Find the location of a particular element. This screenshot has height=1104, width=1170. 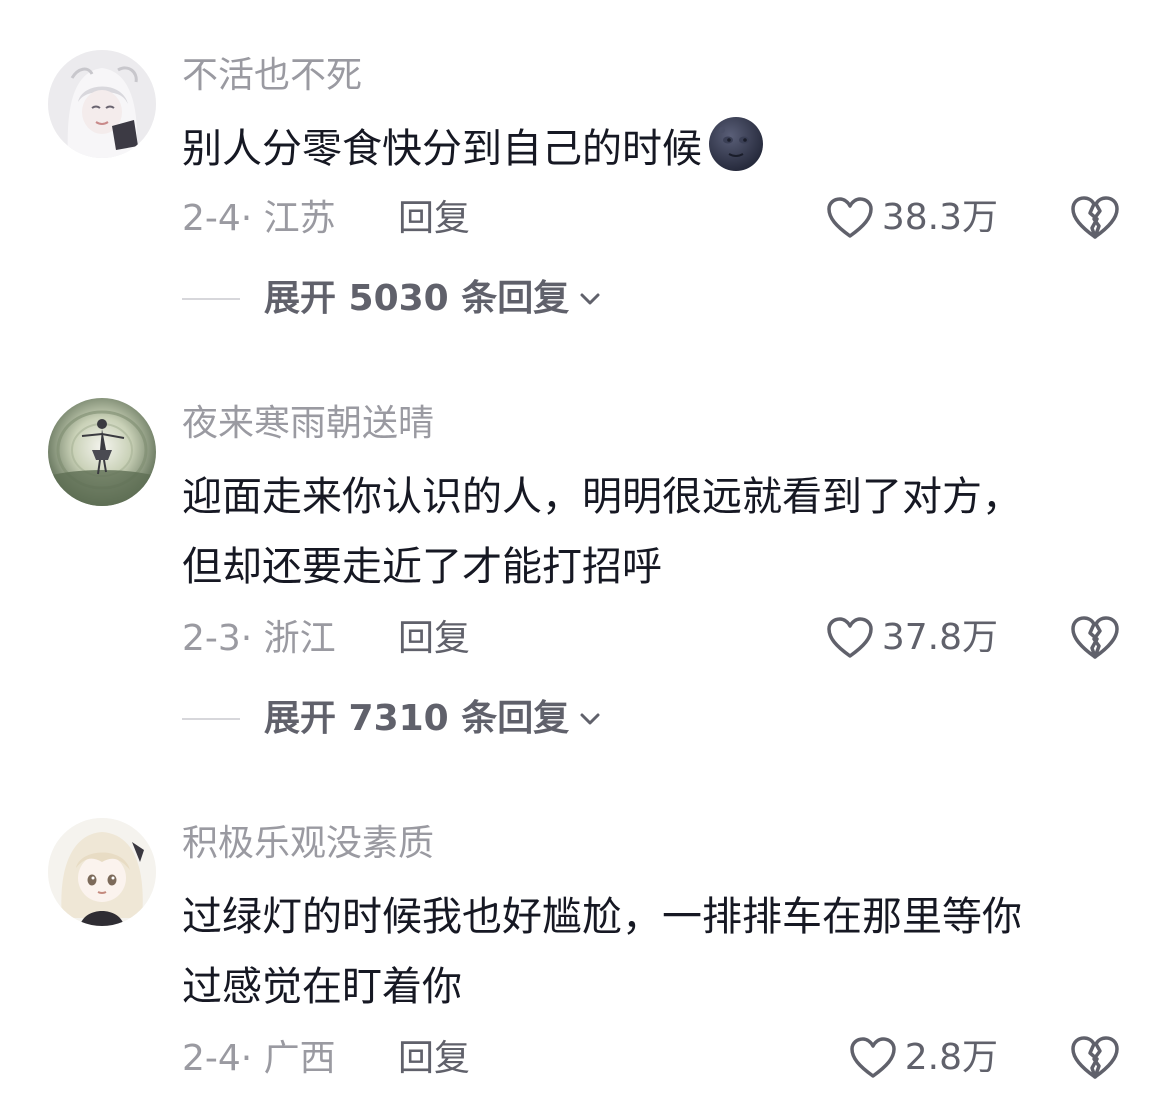

expand-replies: 展开 5030 条回复 is located at coordinates (391, 299).